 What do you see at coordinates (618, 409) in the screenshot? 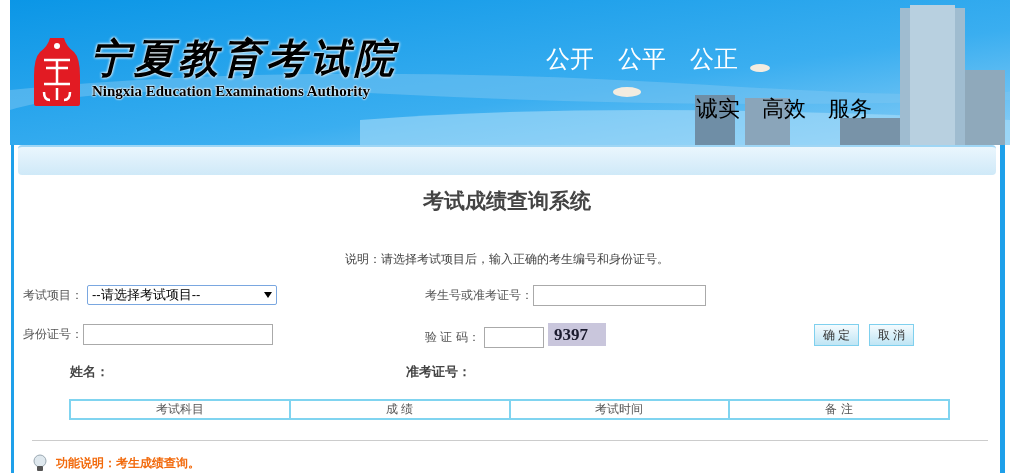
I see `column-header: 考试时间` at bounding box center [618, 409].